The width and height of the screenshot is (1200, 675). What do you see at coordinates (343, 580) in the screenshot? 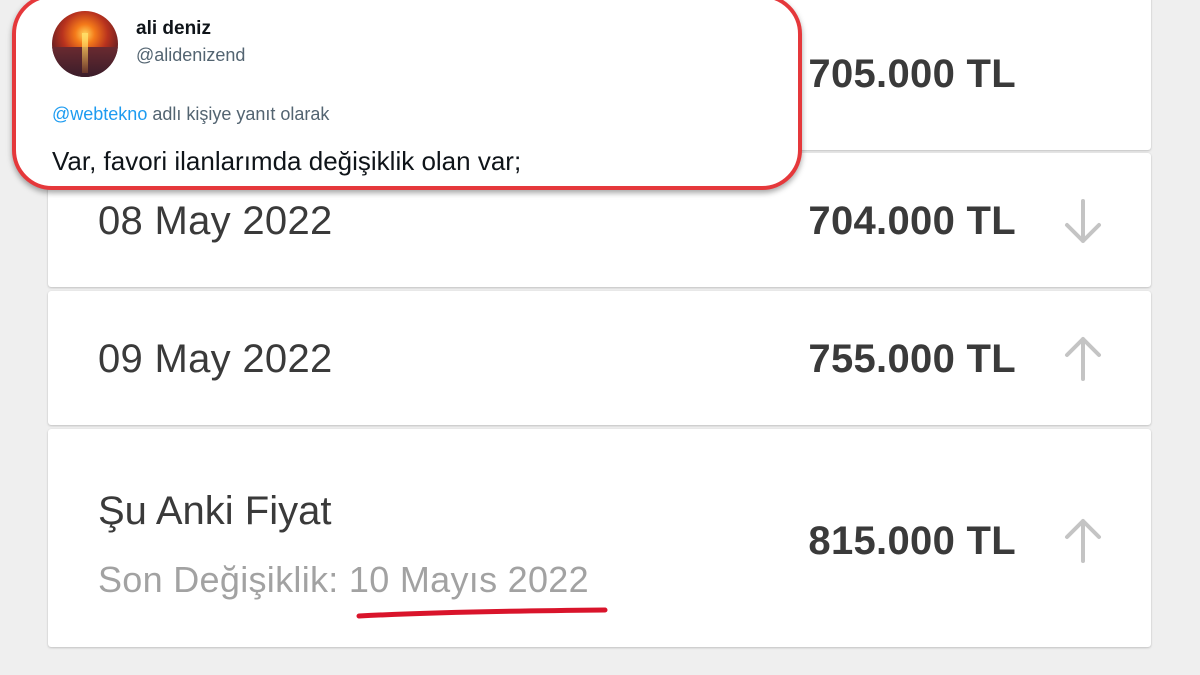
I see `last-change: Son Değişiklik: 10 Mayıs 2022` at bounding box center [343, 580].